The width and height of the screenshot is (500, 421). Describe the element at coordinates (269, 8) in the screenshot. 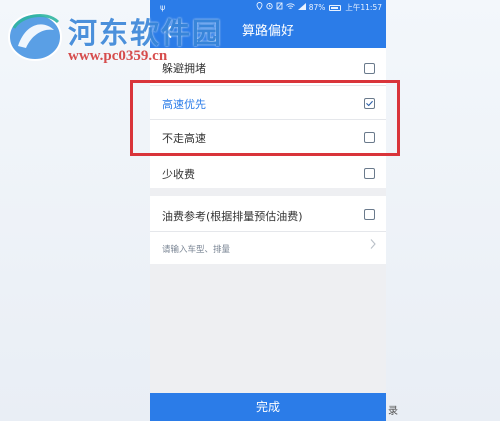

I see `alarm-icon` at that location.